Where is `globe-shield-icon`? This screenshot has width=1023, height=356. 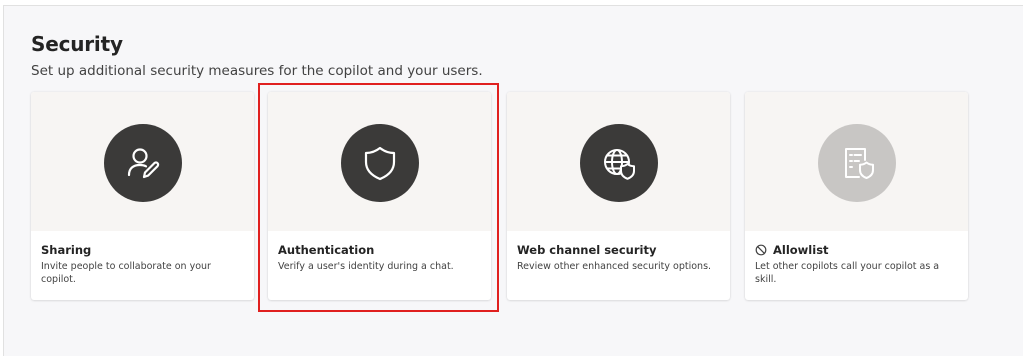 globe-shield-icon is located at coordinates (618, 163).